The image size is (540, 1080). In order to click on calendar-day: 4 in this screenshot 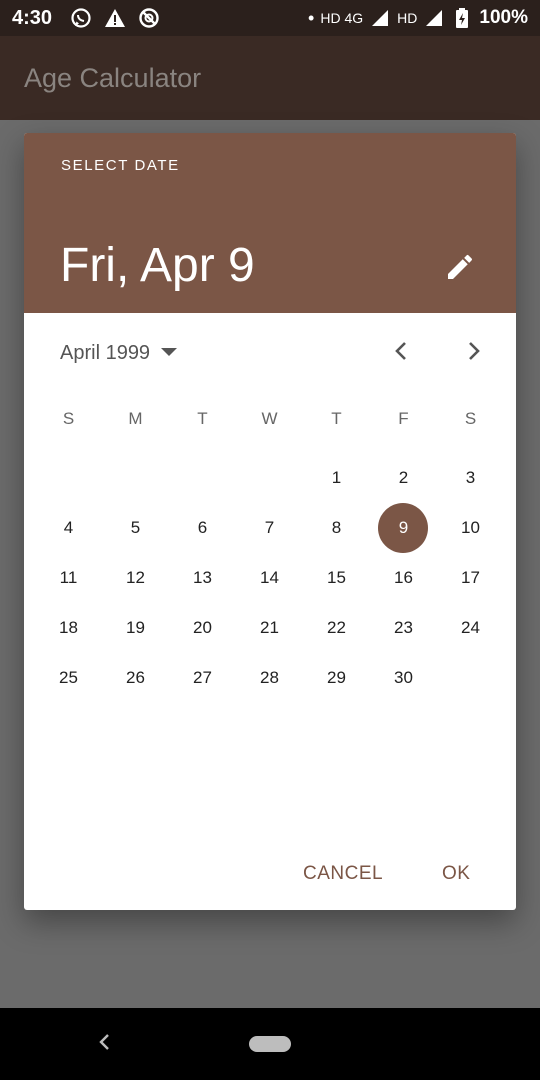, I will do `click(68, 528)`.